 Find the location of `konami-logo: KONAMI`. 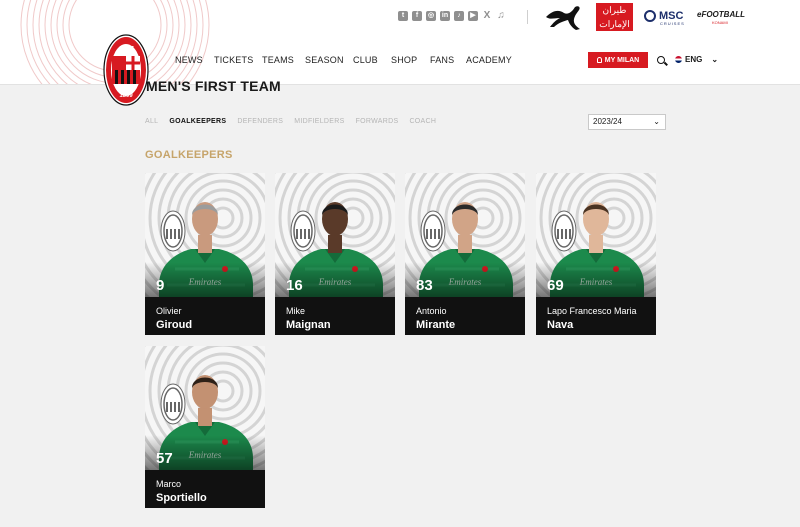

konami-logo: KONAMI is located at coordinates (720, 22).